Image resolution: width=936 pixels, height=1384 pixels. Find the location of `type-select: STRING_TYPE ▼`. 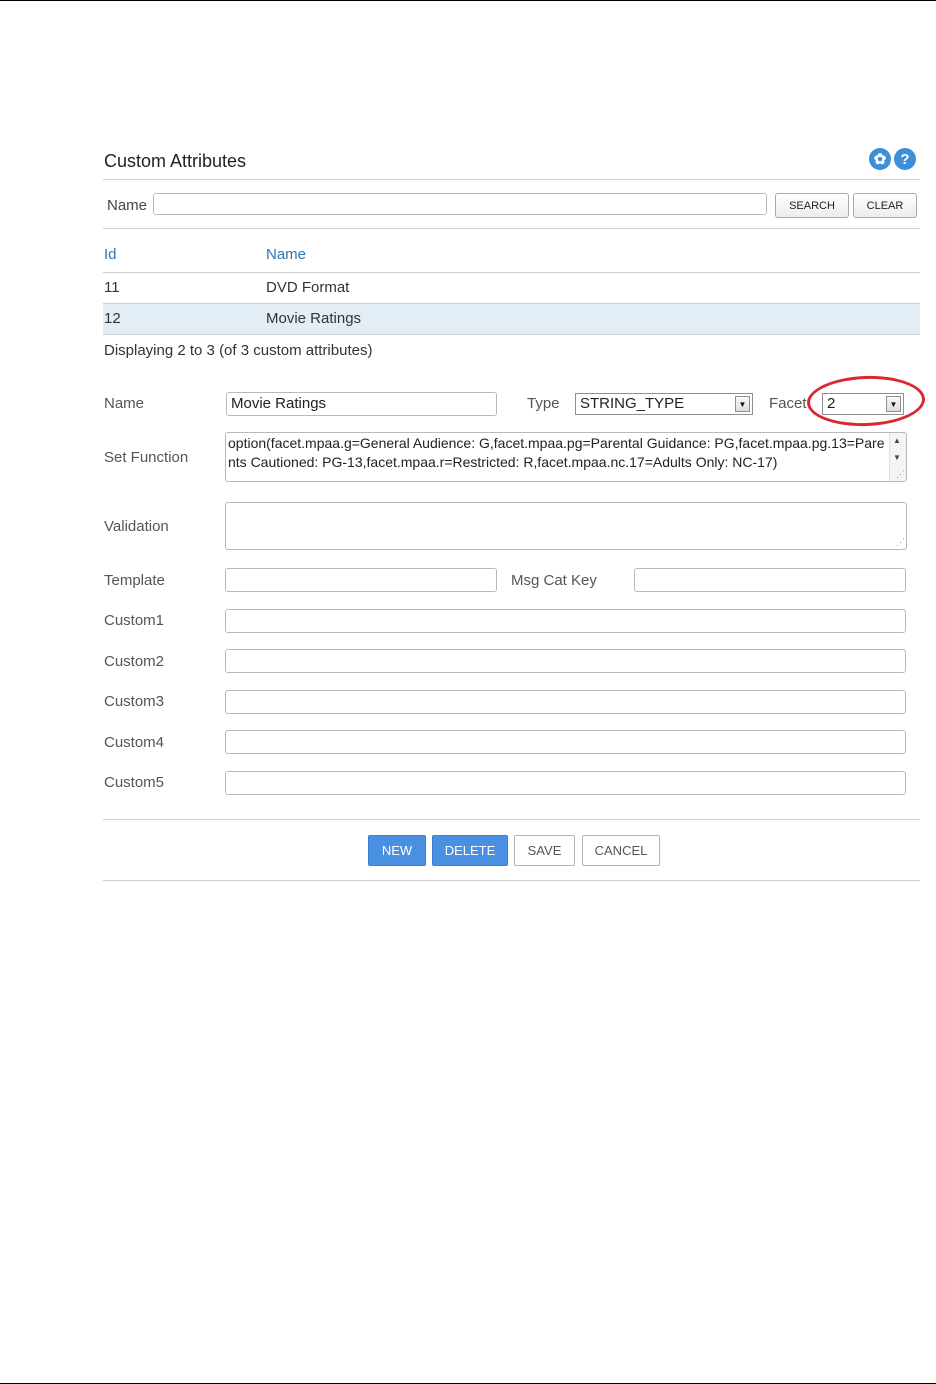

type-select: STRING_TYPE ▼ is located at coordinates (664, 404).